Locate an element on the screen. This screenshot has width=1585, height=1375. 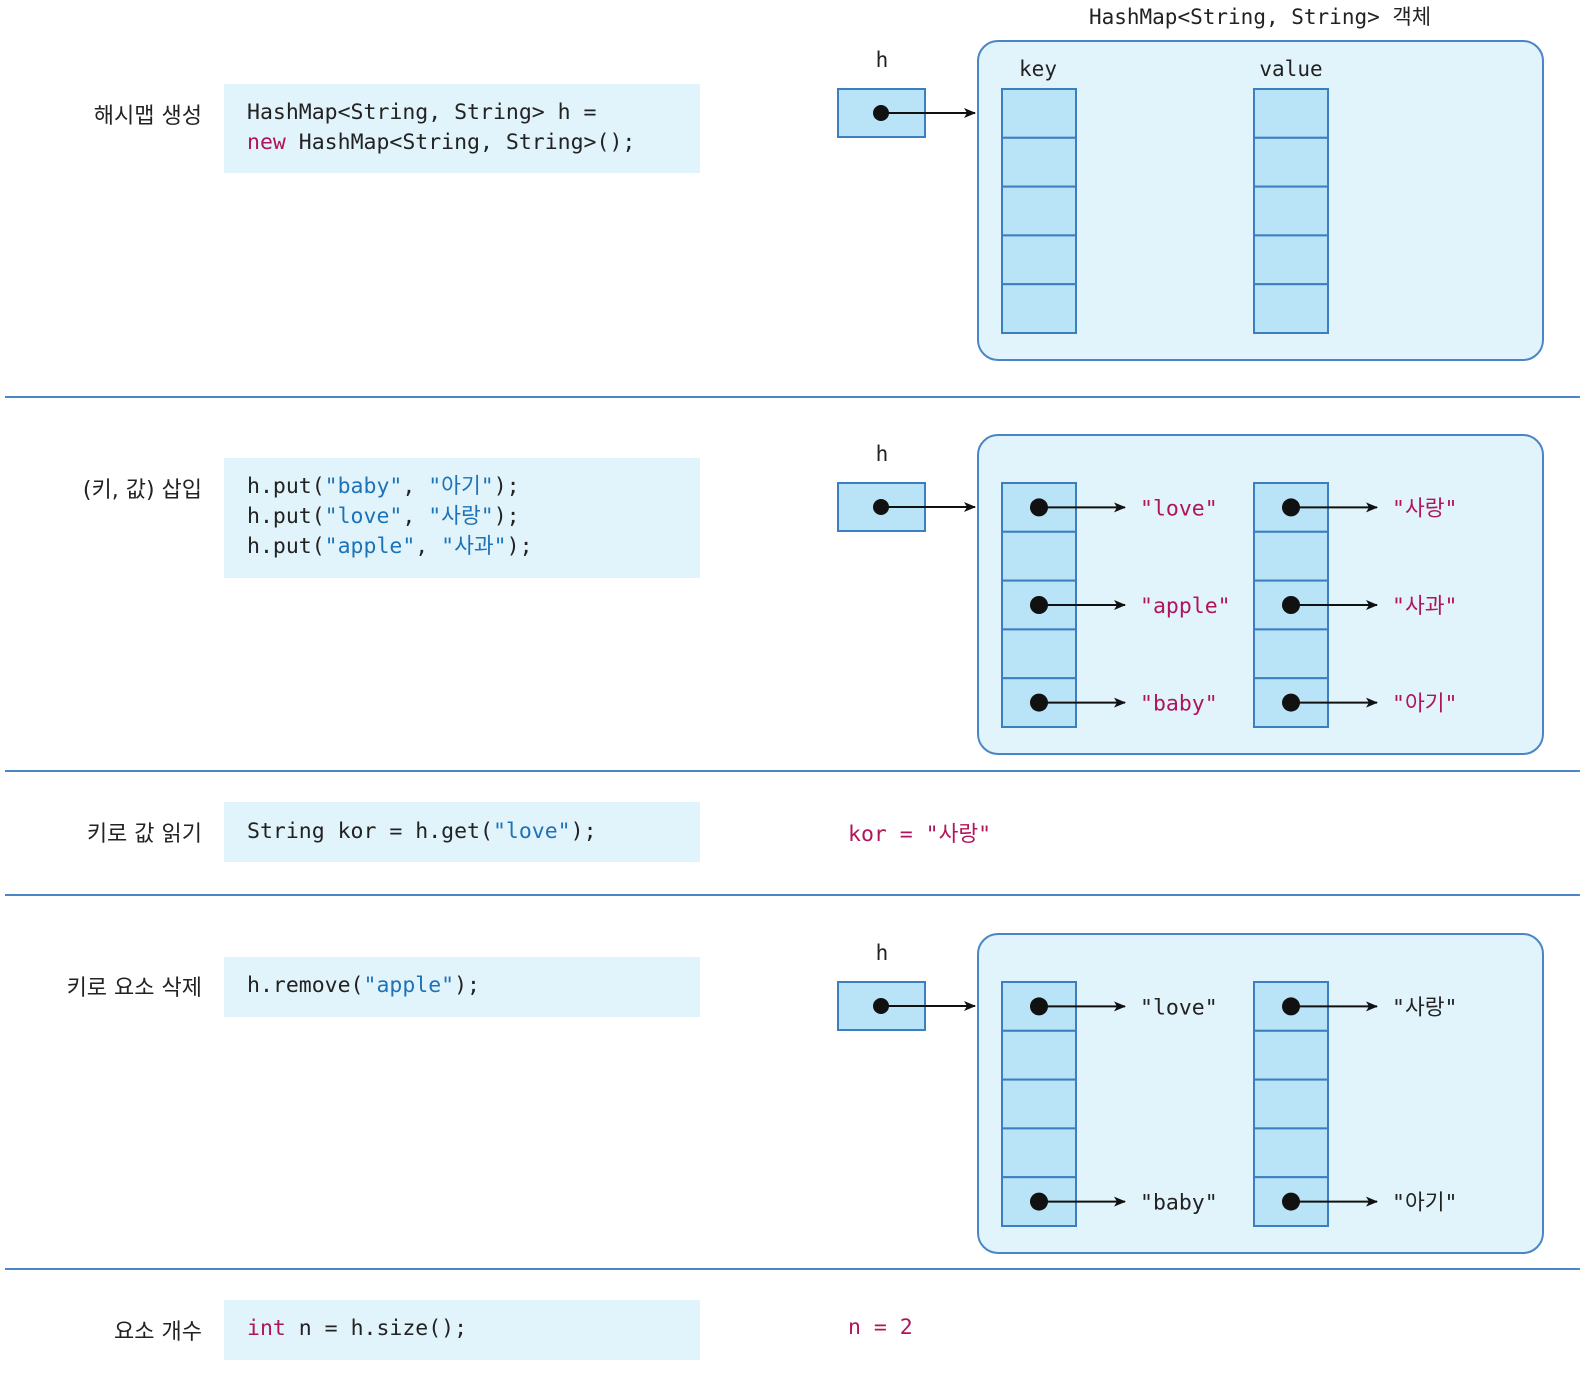
code-line: HashMap<String, String> h = is located at coordinates (473, 113).